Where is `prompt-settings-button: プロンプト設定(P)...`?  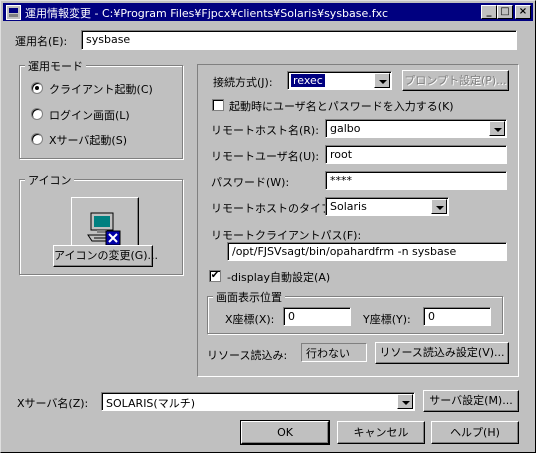
prompt-settings-button: プロンプト設定(P)... is located at coordinates (455, 80).